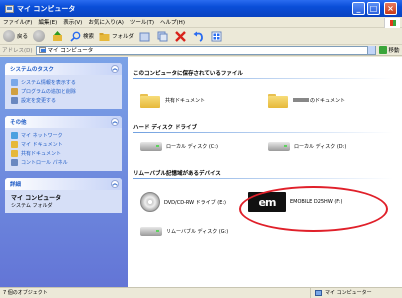 The image size is (402, 298). I want to click on item-label: リムーバブル ディスク (G:), so click(197, 232).